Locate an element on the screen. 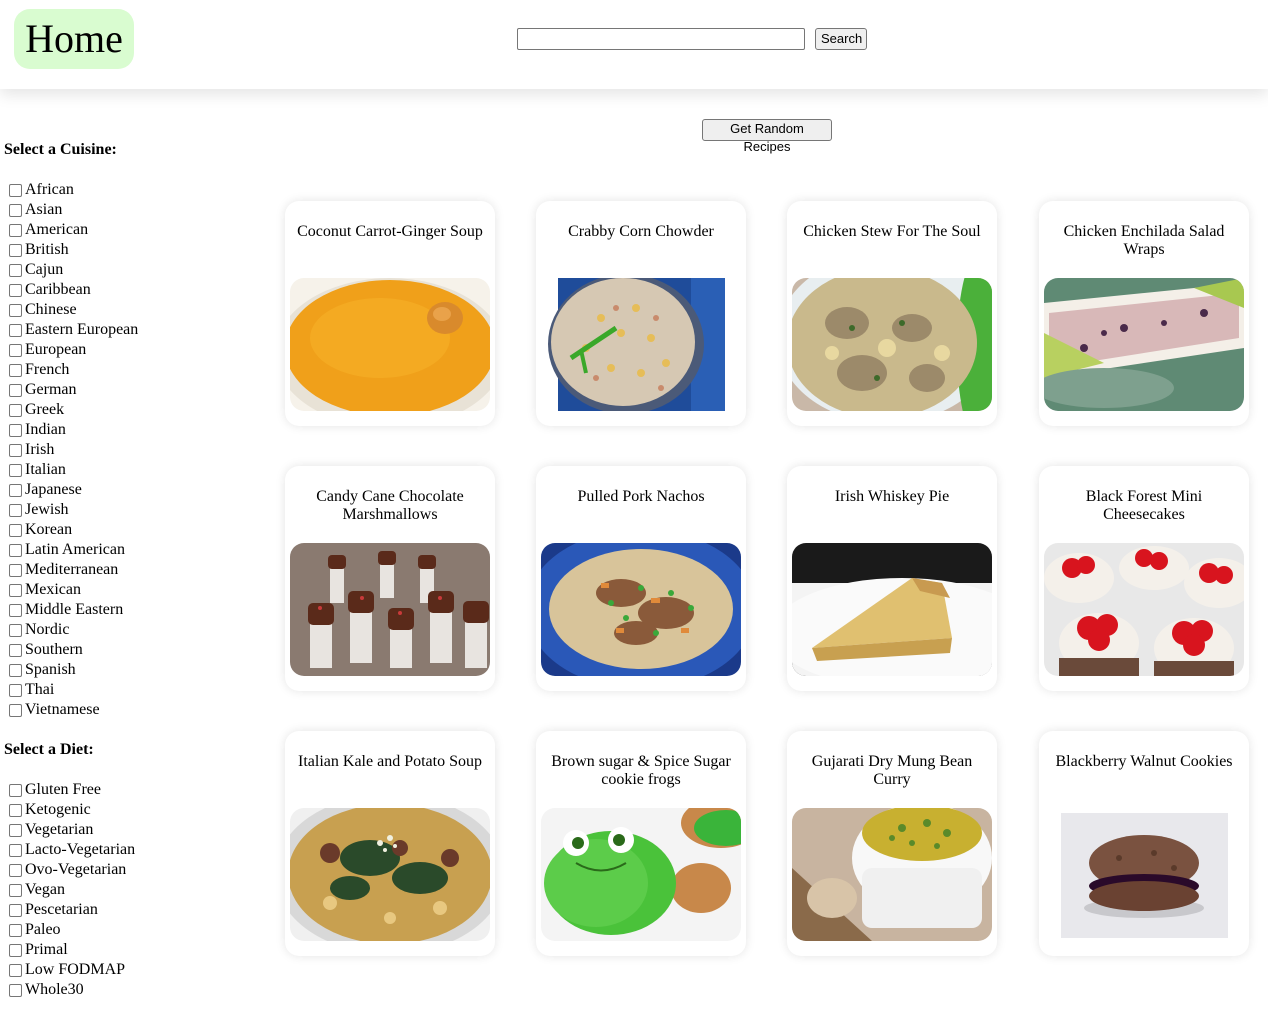  cuisine-option: European is located at coordinates (104, 350).